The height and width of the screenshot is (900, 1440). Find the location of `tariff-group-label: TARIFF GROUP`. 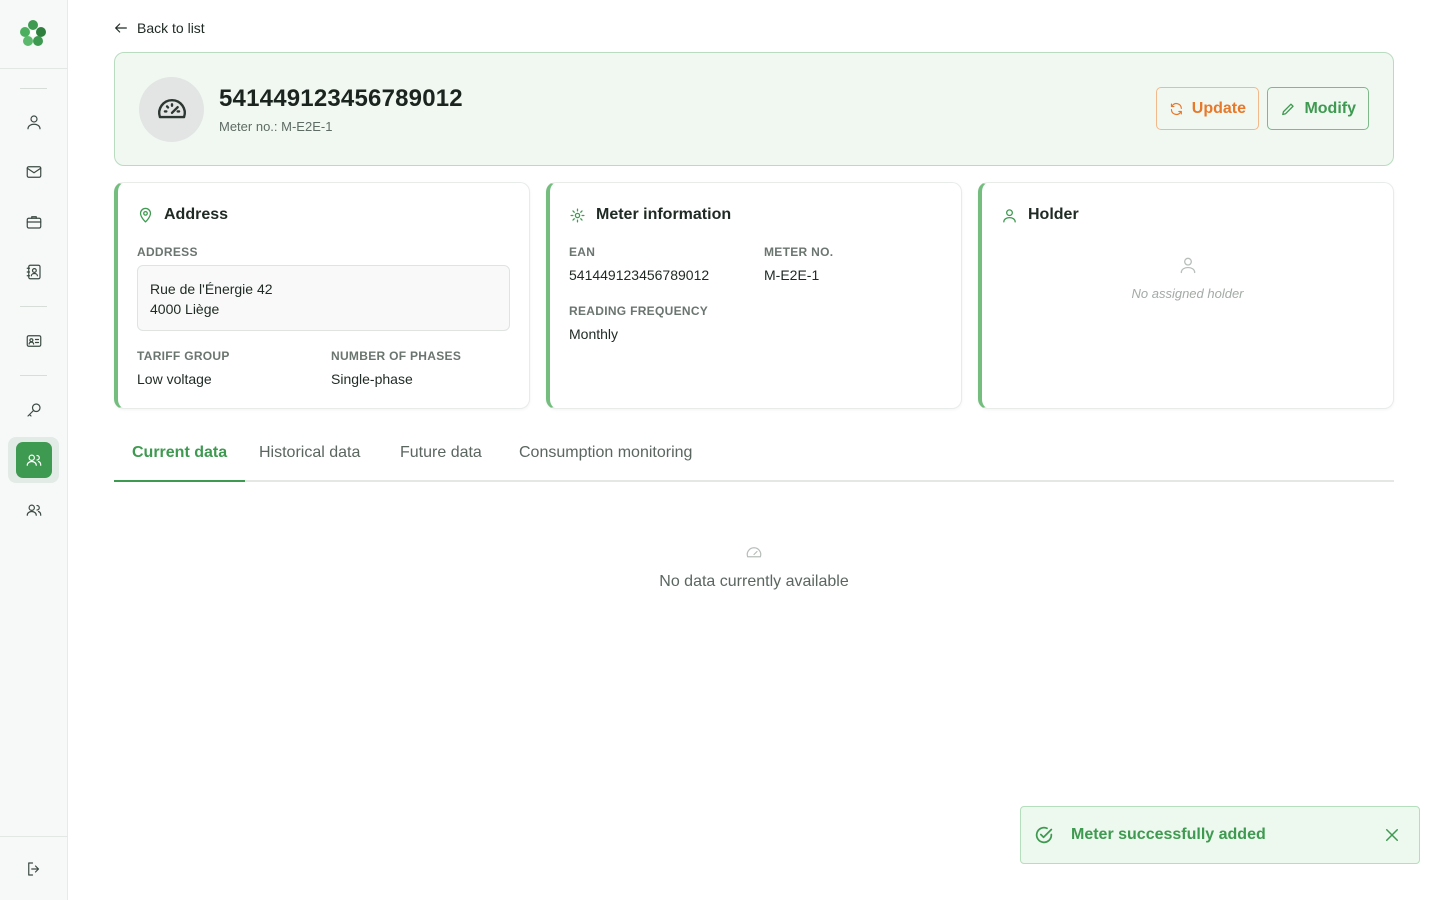

tariff-group-label: TARIFF GROUP is located at coordinates (183, 356).